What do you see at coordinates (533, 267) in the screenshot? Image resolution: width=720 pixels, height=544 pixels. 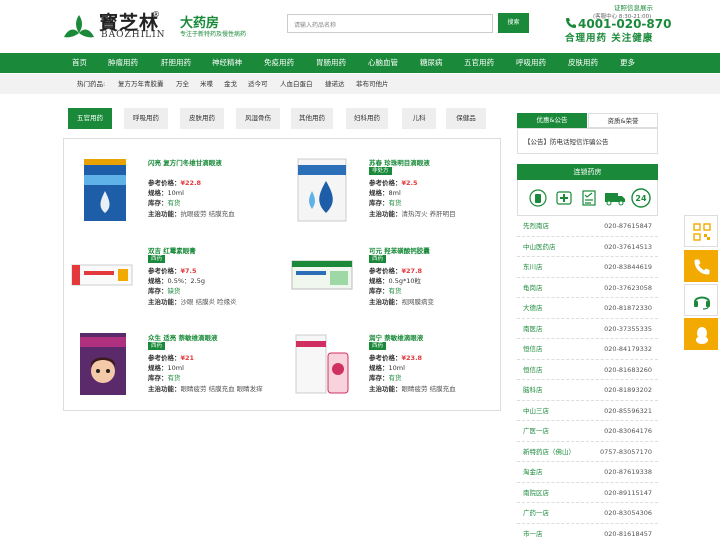 I see `store-name: 东川店` at bounding box center [533, 267].